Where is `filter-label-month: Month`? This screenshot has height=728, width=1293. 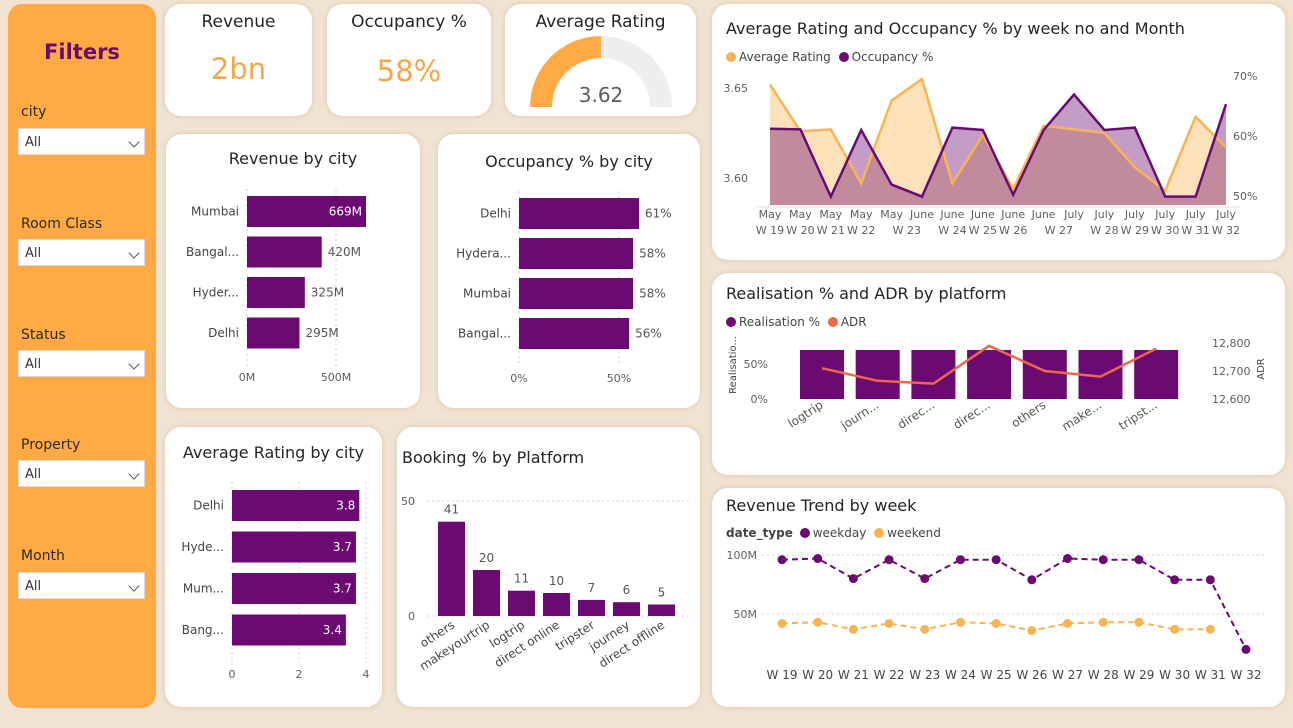
filter-label-month: Month is located at coordinates (43, 556).